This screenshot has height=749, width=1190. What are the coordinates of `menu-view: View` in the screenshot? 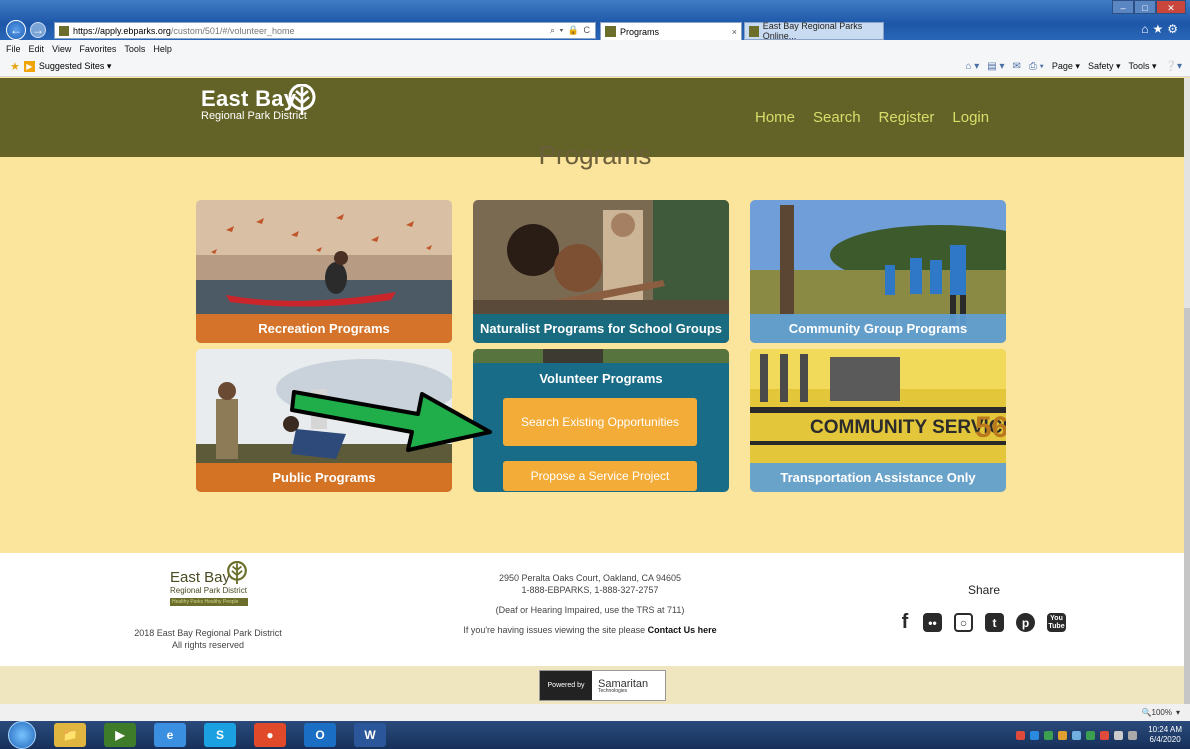 It's located at (61, 49).